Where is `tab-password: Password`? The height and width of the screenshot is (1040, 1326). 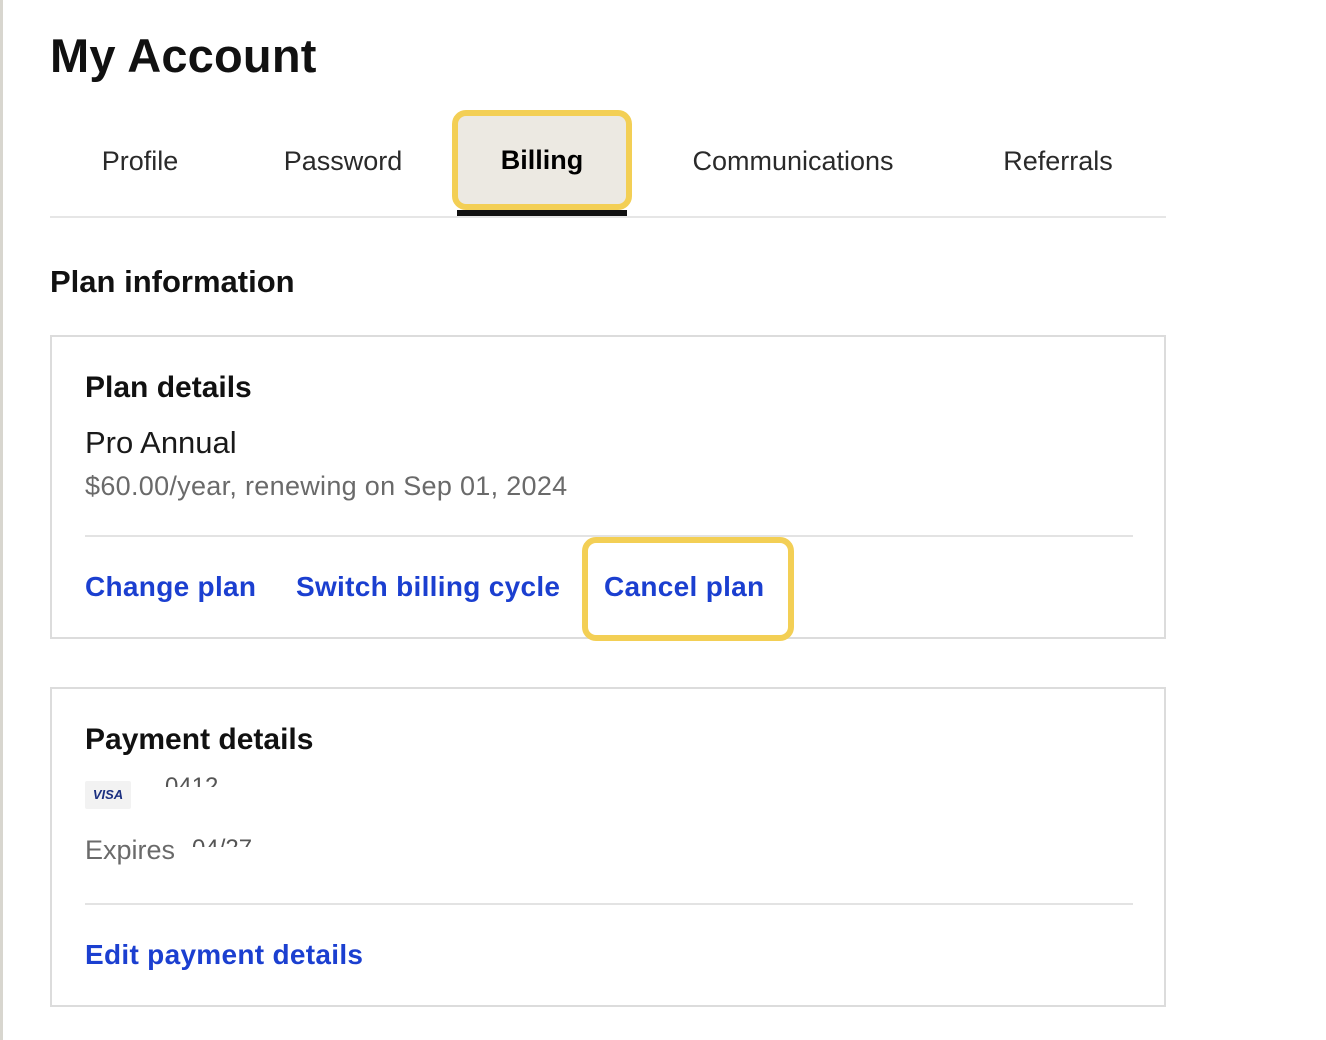
tab-password: Password is located at coordinates (343, 161).